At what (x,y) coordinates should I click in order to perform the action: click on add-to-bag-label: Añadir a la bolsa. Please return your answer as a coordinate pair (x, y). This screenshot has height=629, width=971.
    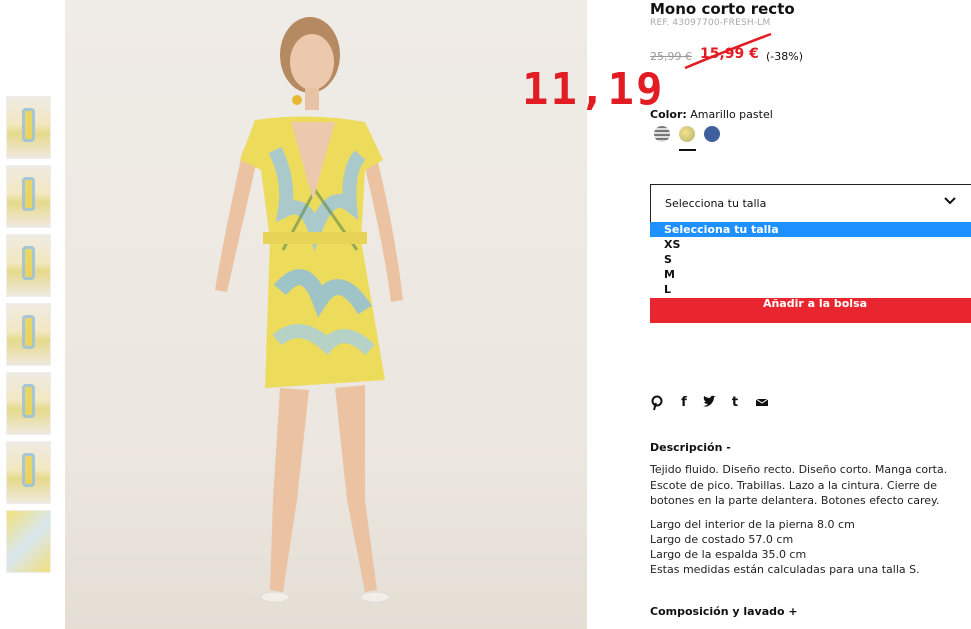
    Looking at the image, I should click on (815, 303).